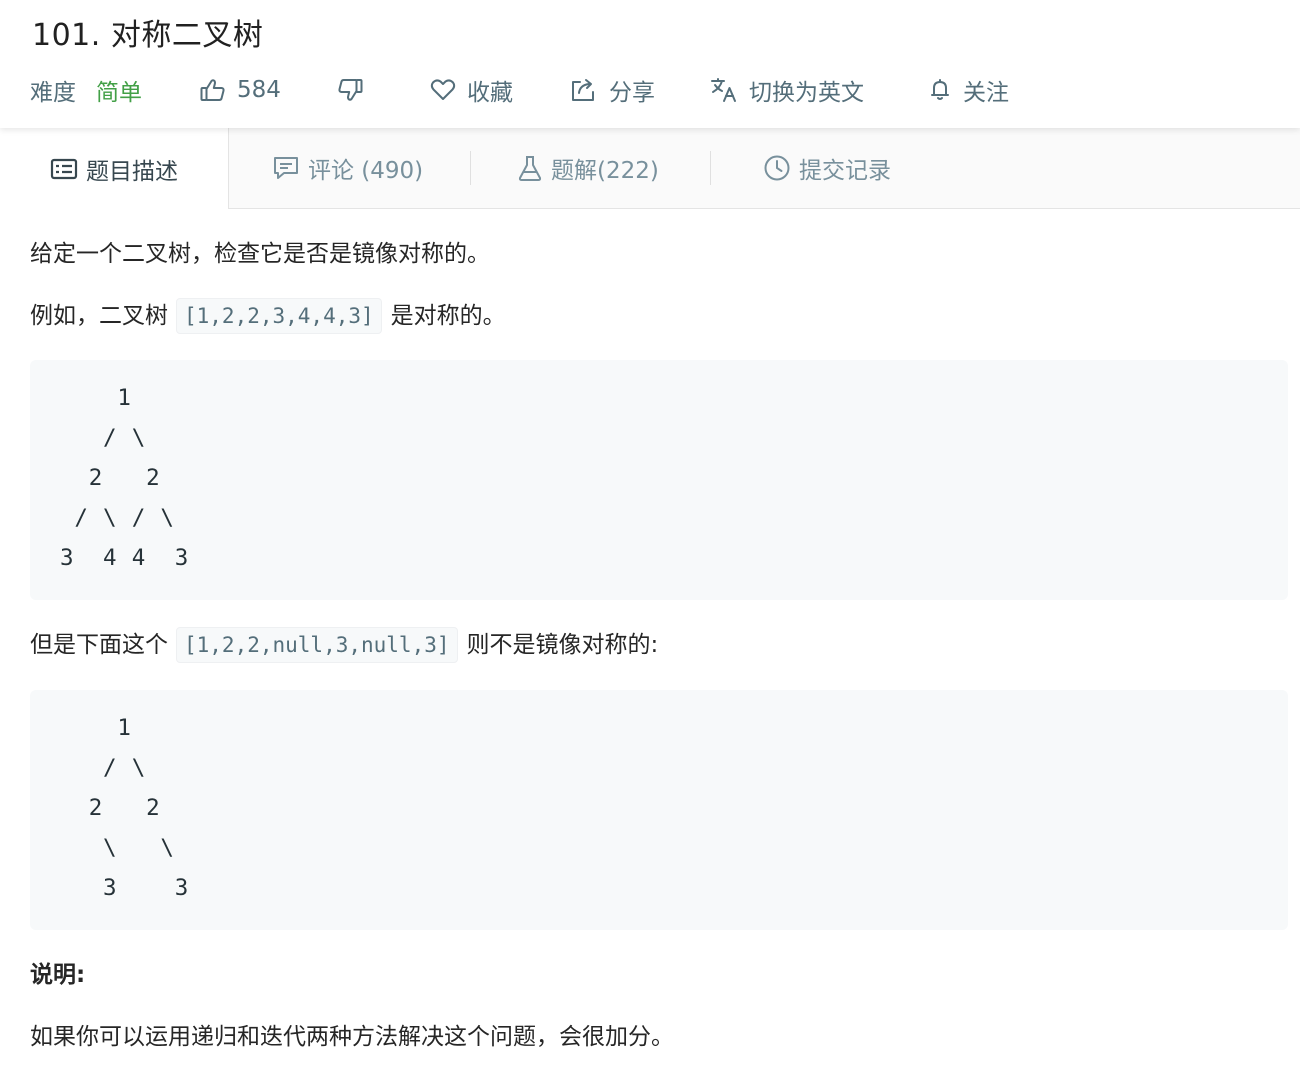 The height and width of the screenshot is (1068, 1300). I want to click on tab-label: 题目描述, so click(132, 171).